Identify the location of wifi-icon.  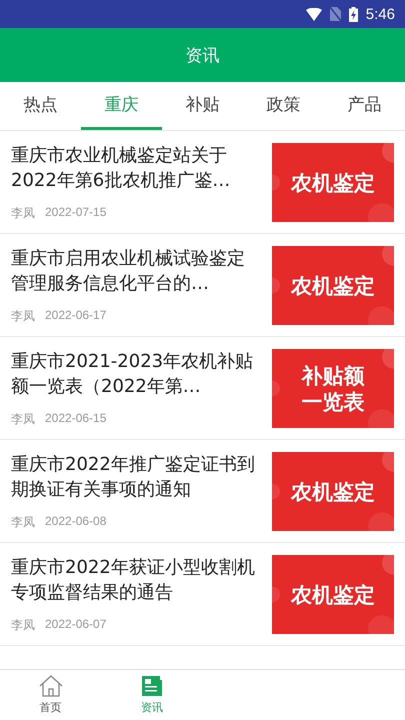
(314, 14).